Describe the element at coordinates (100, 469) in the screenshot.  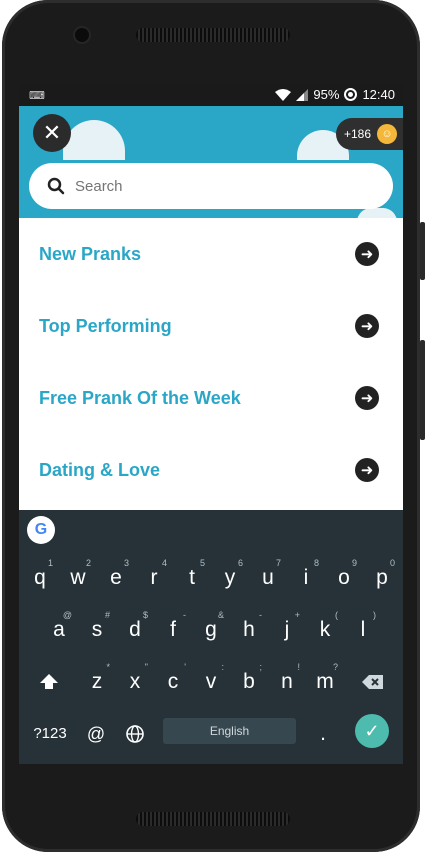
I see `category-label: Dating & Love` at that location.